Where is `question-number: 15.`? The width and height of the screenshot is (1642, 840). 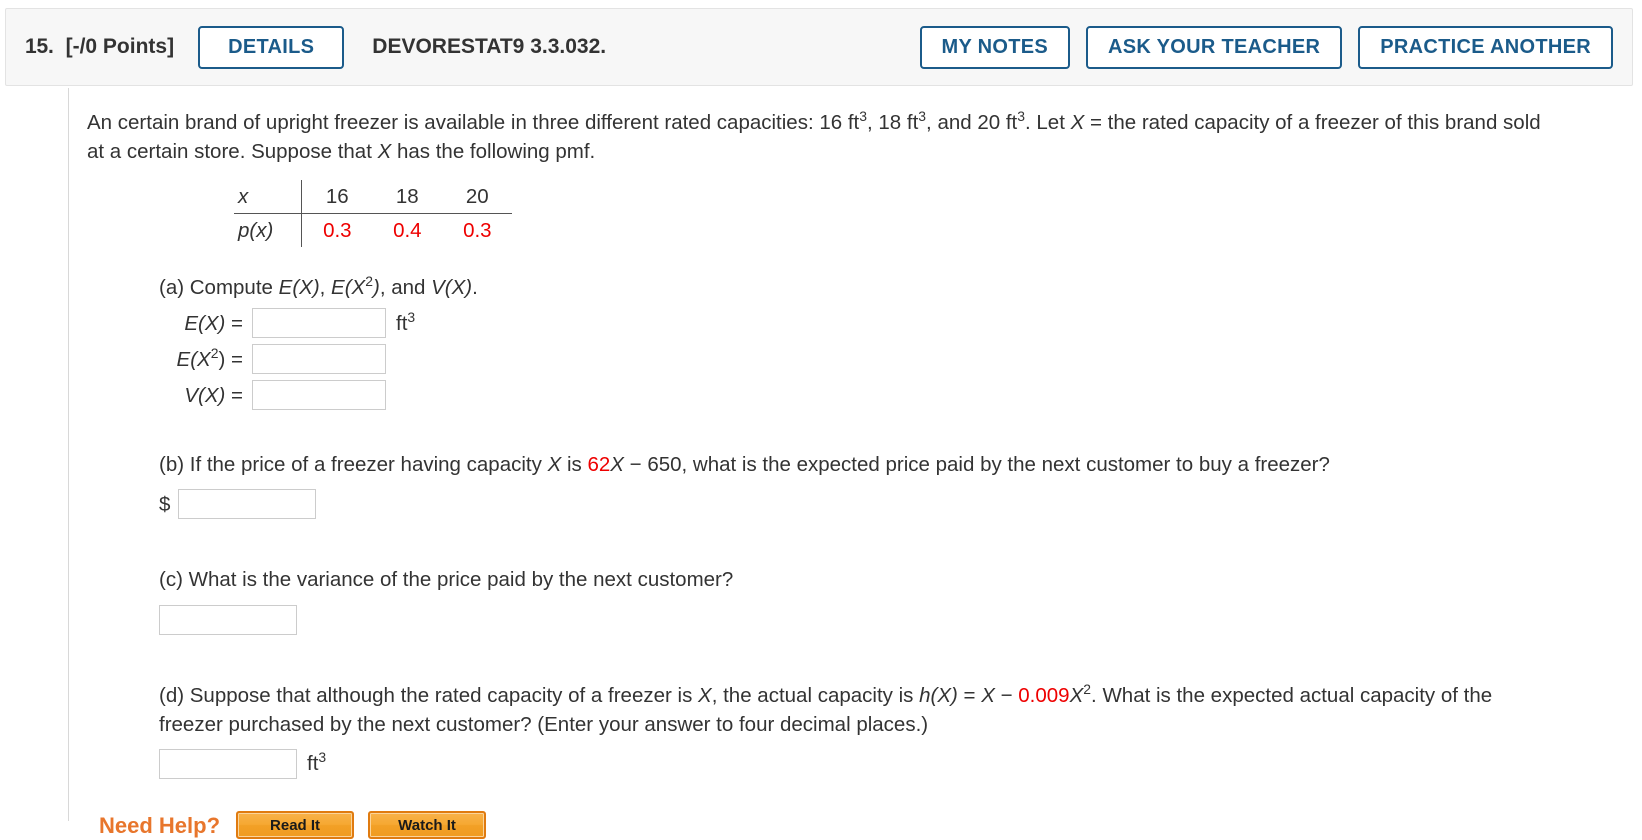
question-number: 15. is located at coordinates (39, 46).